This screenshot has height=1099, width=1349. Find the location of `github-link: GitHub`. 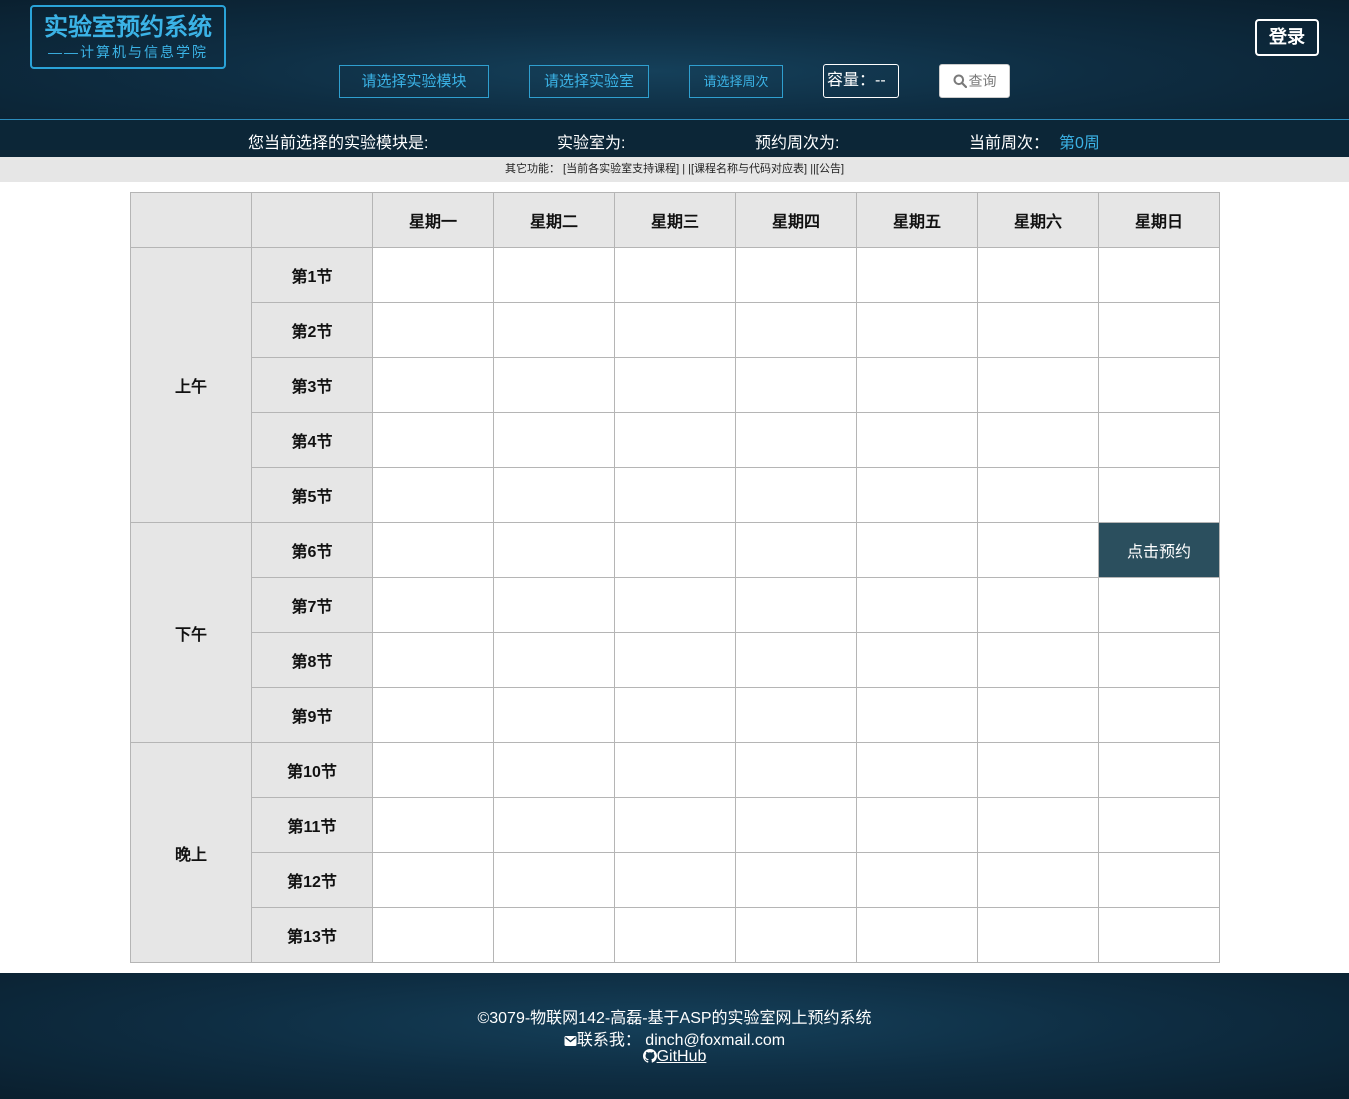

github-link: GitHub is located at coordinates (682, 1056).